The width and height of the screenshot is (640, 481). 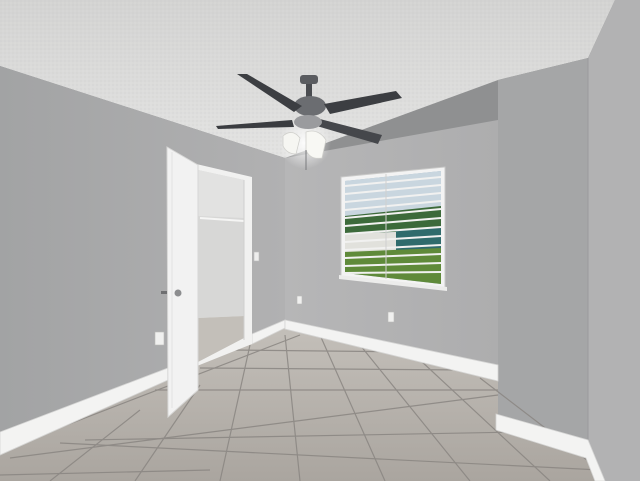 What do you see at coordinates (222, 265) in the screenshot?
I see `closet-doorway` at bounding box center [222, 265].